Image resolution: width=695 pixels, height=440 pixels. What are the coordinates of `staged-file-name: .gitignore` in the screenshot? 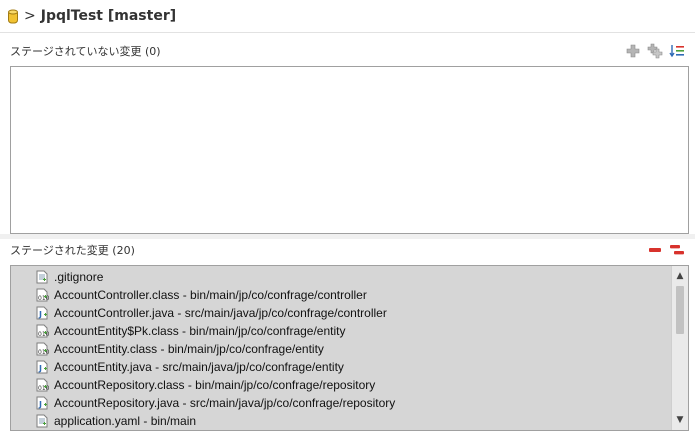 It's located at (79, 277).